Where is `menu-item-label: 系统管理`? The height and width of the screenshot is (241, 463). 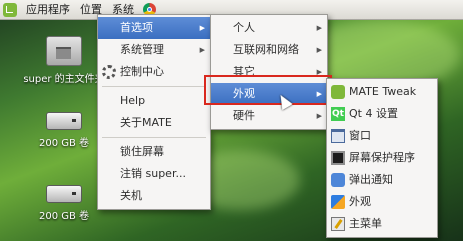
menu-item-label: 系统管理 is located at coordinates (142, 49).